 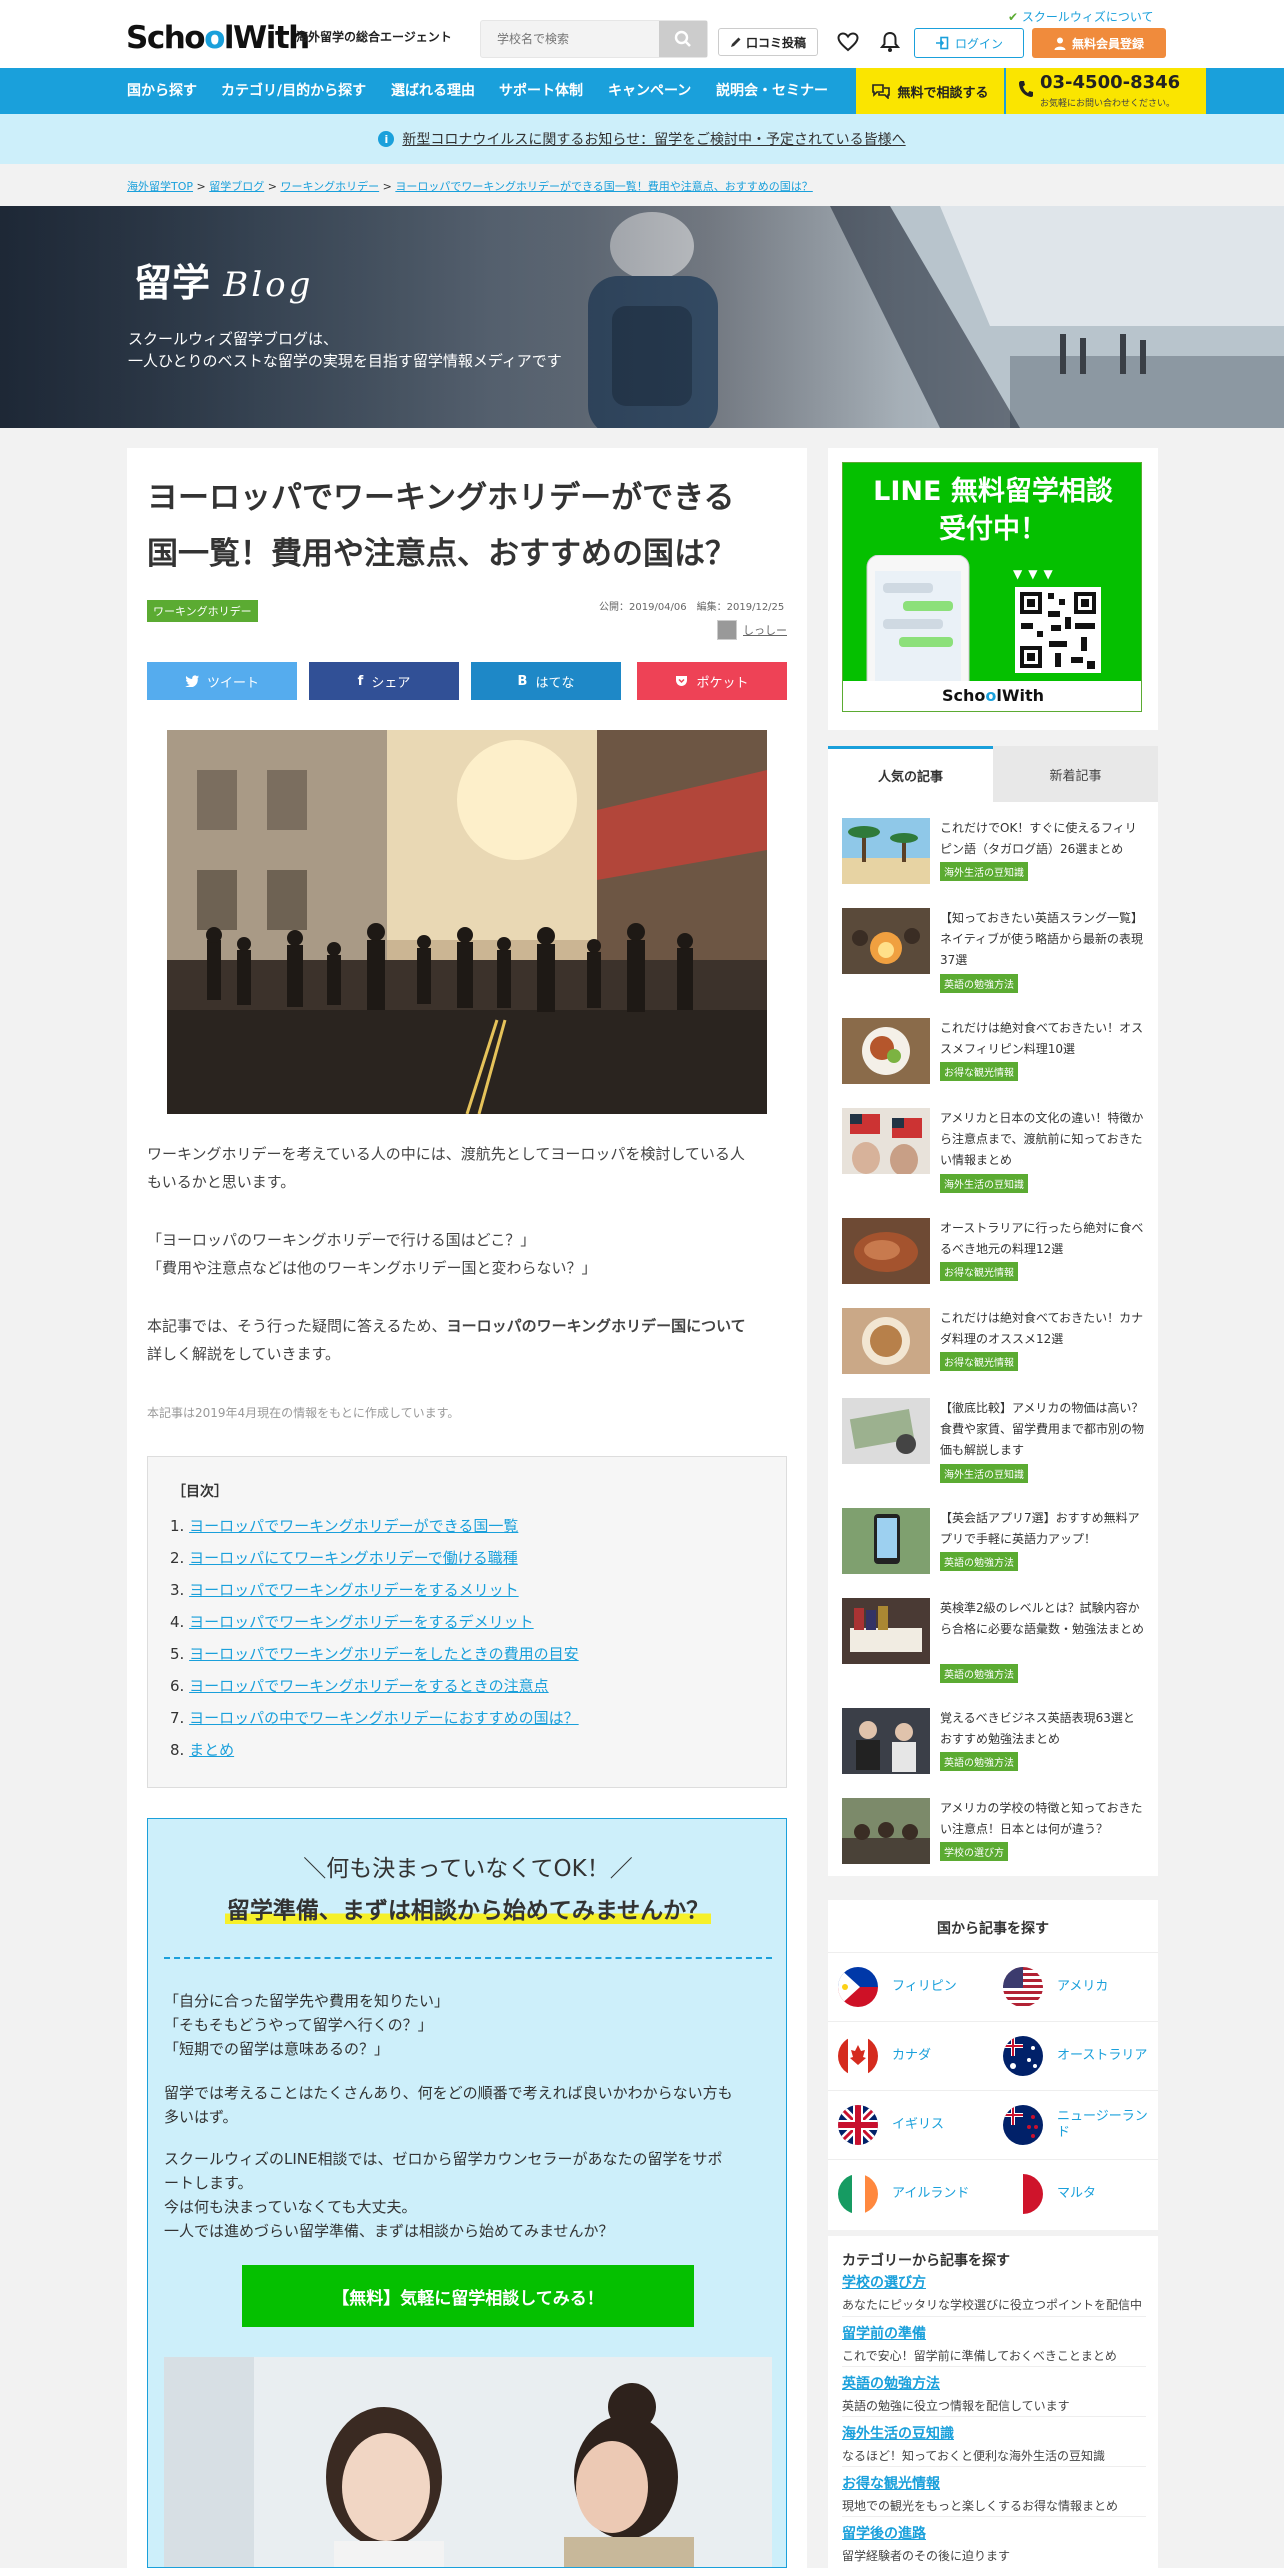 I want to click on breadcrumb-current: ヨーロッパでワーキングホリデーができる国一覧！費用や注意点、おすすめの国は？, so click(x=603, y=186).